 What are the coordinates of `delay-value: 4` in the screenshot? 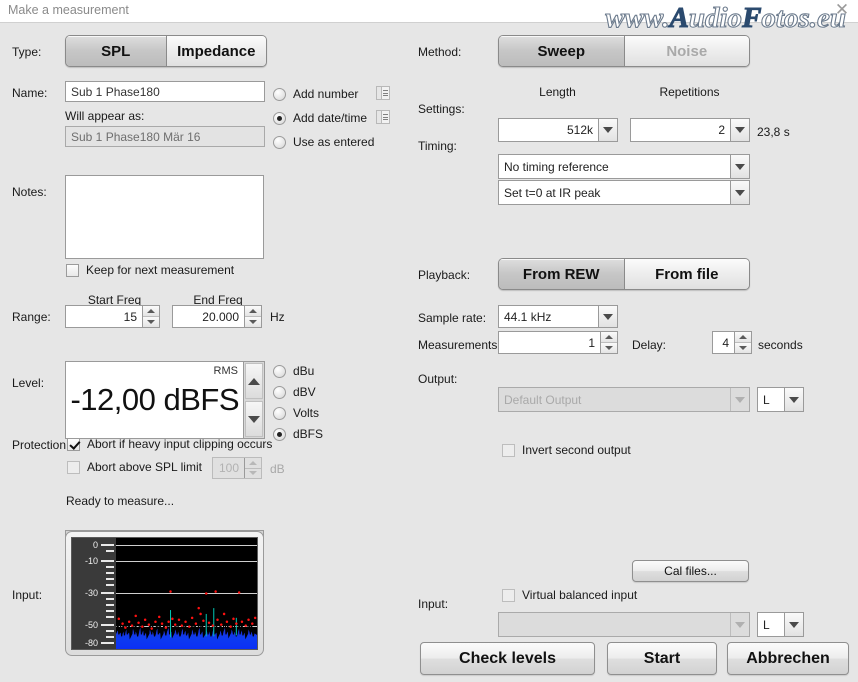 It's located at (723, 342).